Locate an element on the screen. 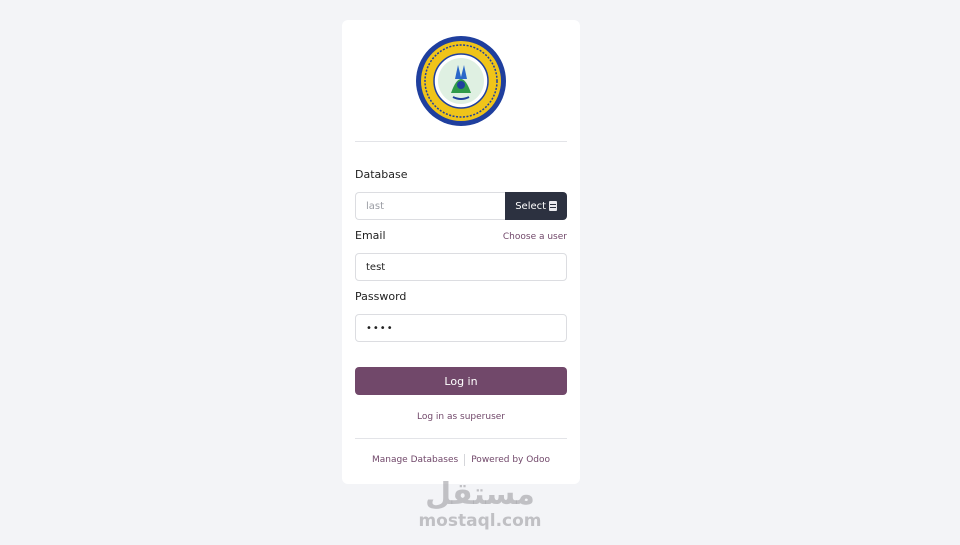 The height and width of the screenshot is (545, 960). email-field is located at coordinates (461, 267).